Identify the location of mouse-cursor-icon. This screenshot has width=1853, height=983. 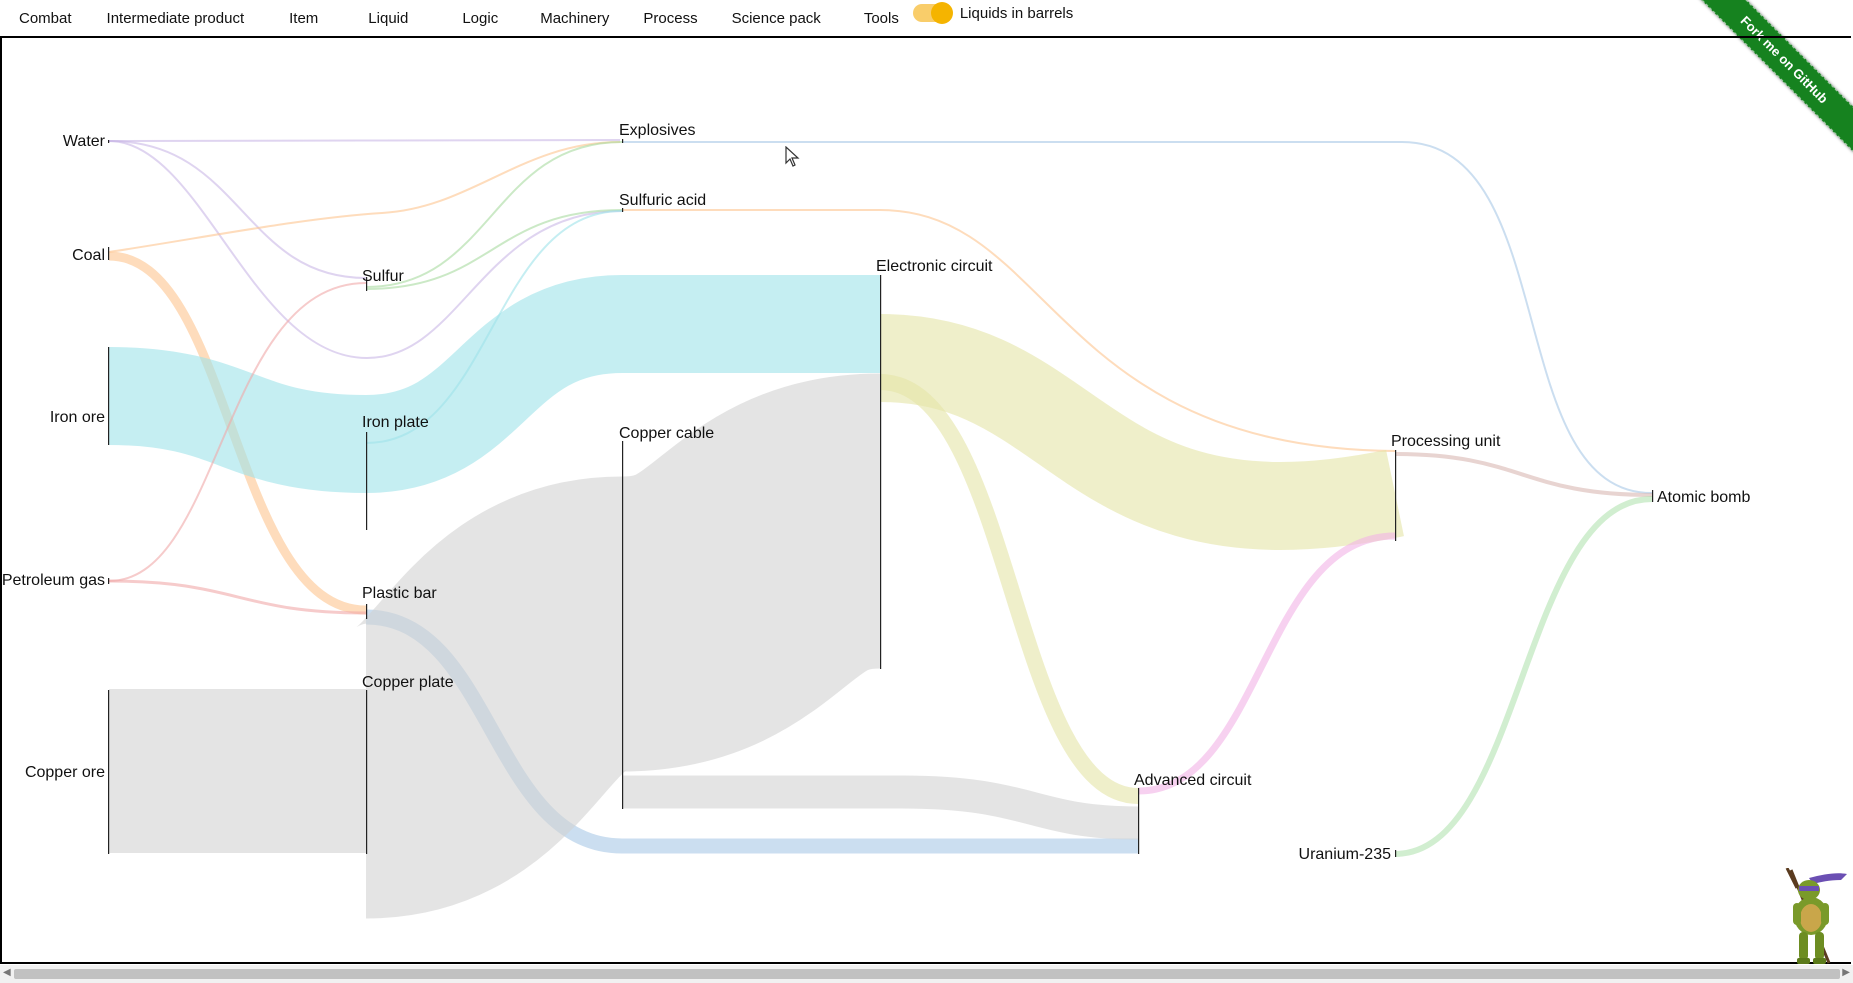
(792, 156).